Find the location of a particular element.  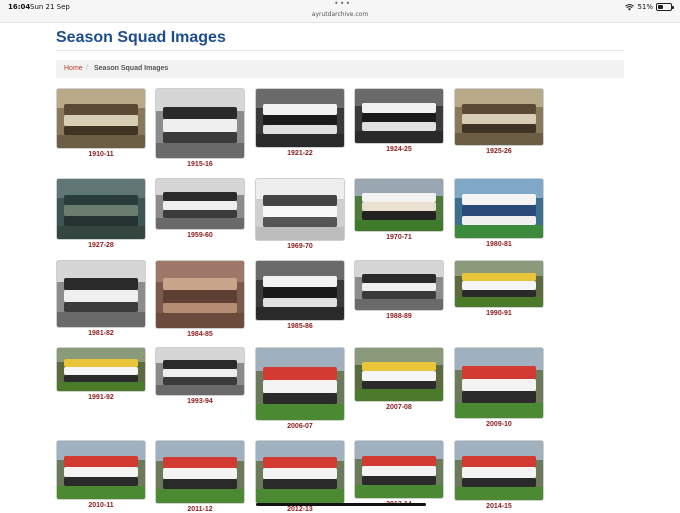

squad-tile: 1993-94 is located at coordinates (200, 376).